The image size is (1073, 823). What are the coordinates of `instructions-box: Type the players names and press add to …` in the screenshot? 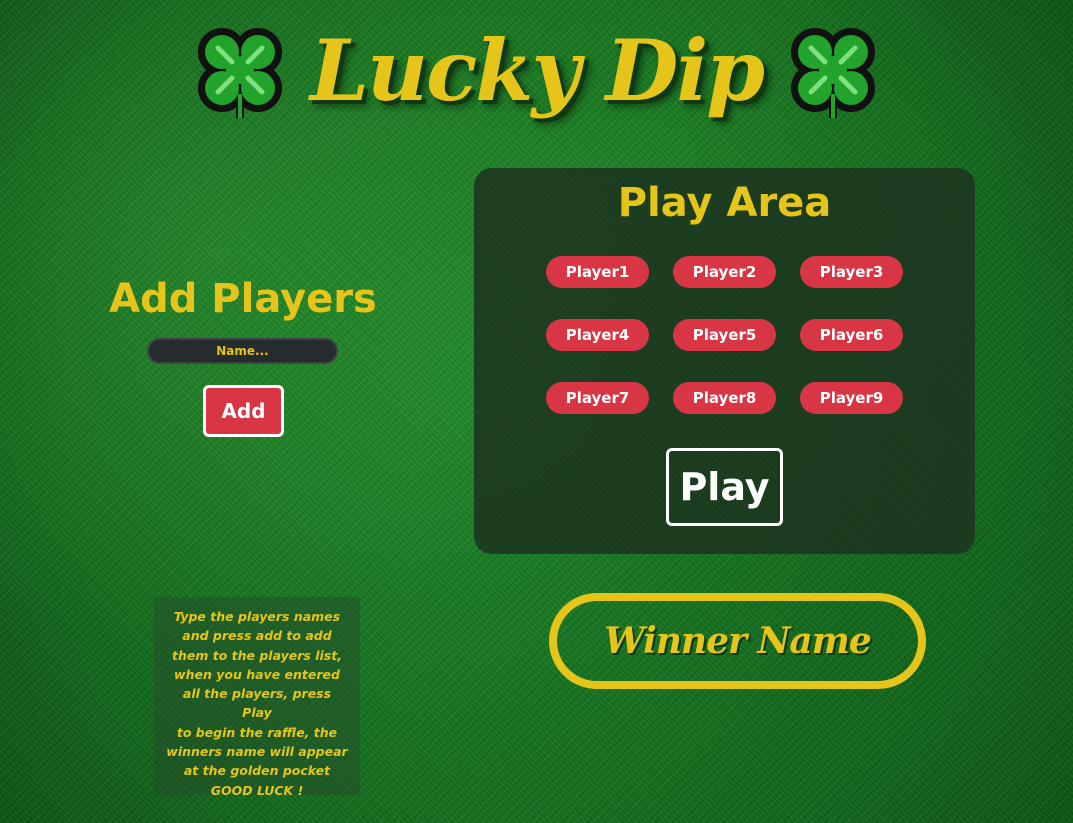 It's located at (257, 697).